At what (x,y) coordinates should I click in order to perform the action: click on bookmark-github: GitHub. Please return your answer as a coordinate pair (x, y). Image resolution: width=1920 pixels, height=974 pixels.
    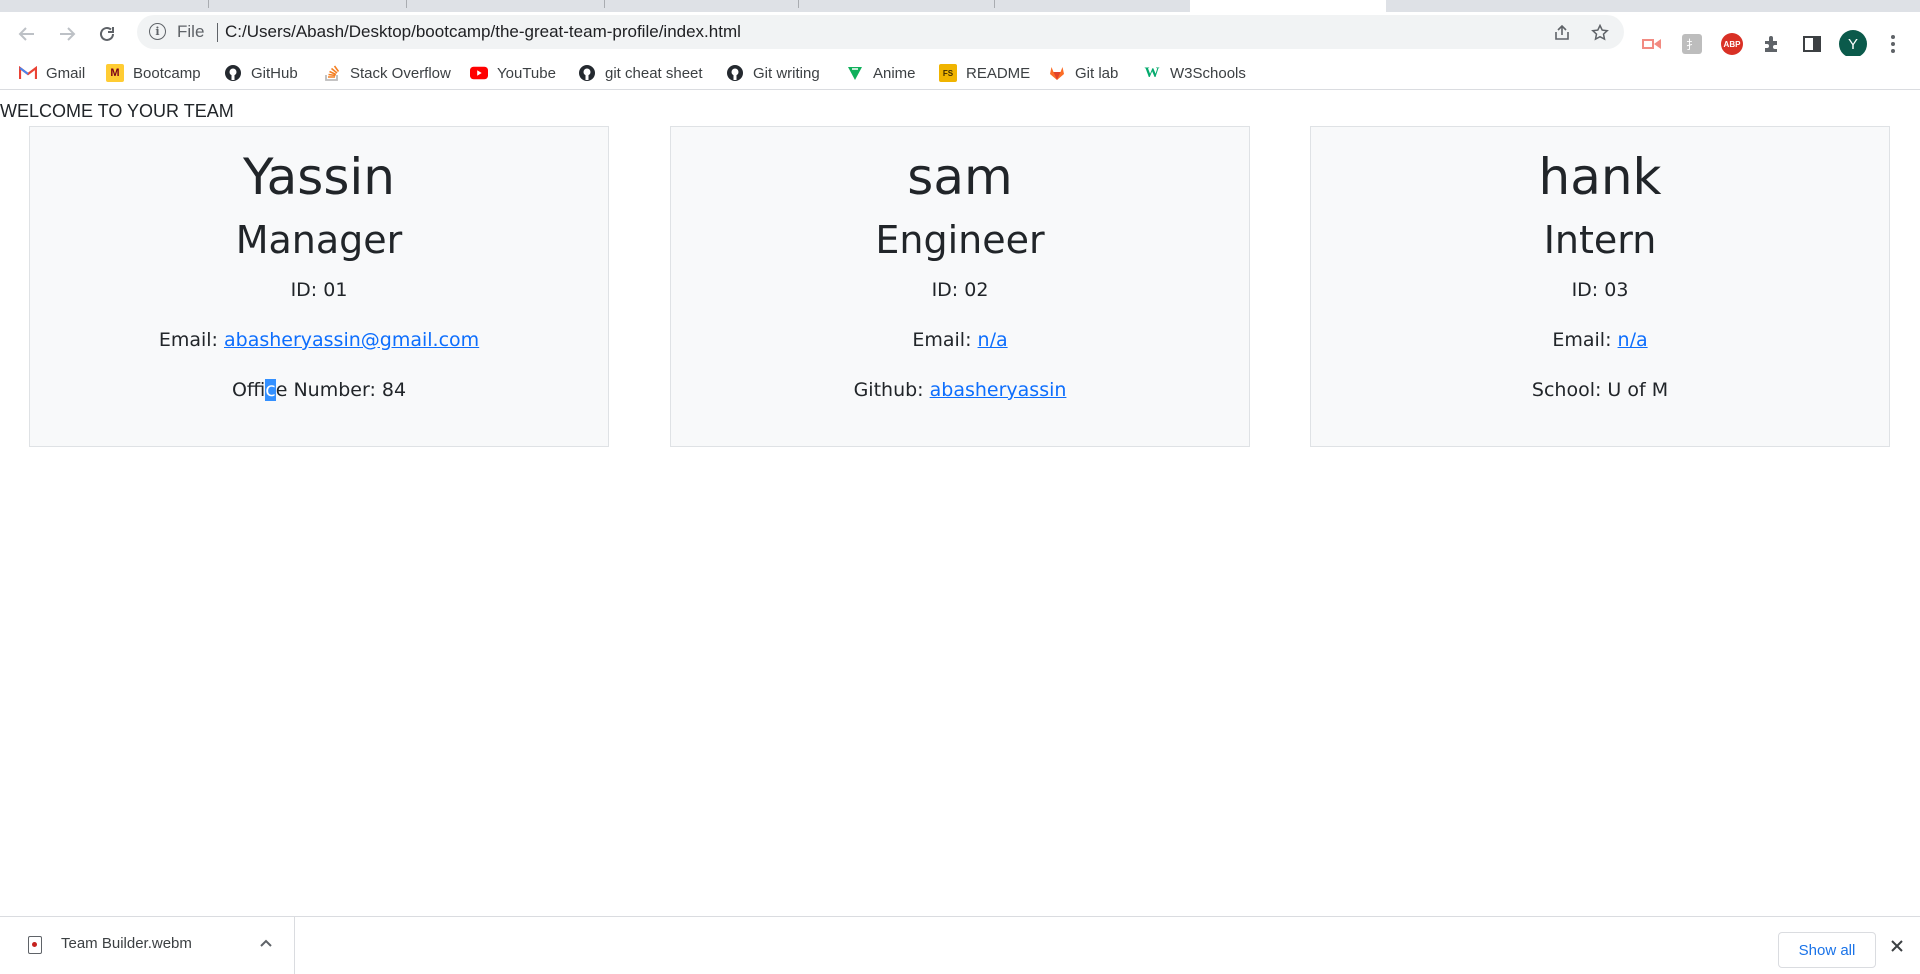
    Looking at the image, I should click on (261, 73).